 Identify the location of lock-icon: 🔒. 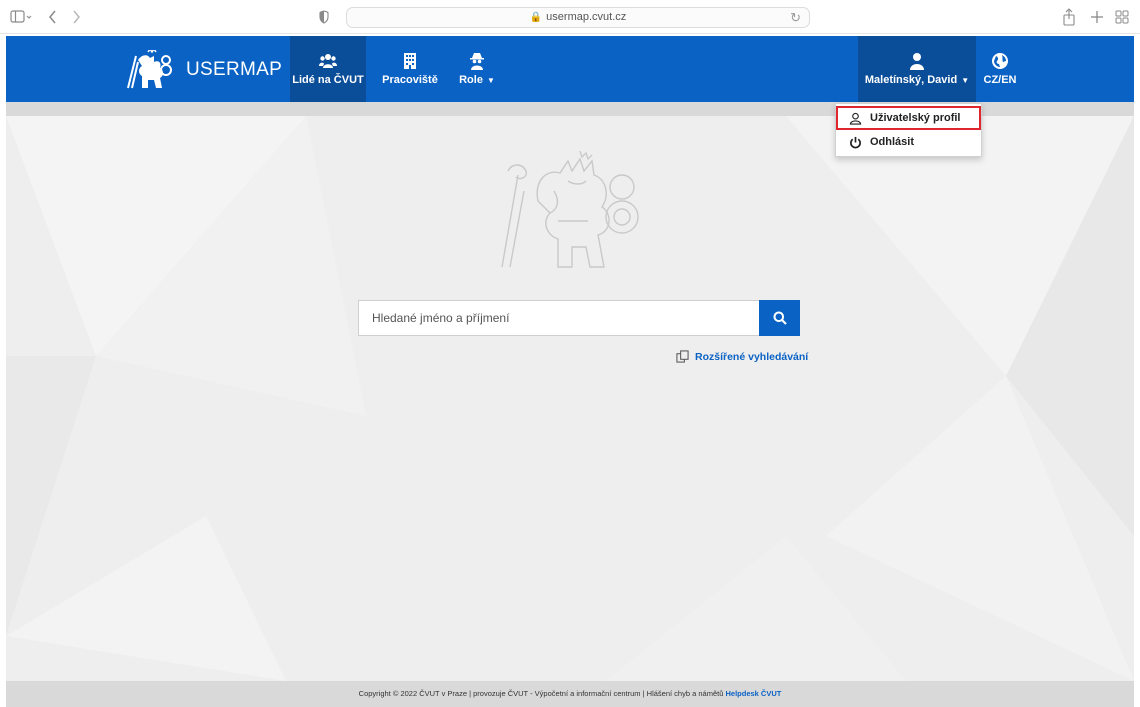
(536, 17).